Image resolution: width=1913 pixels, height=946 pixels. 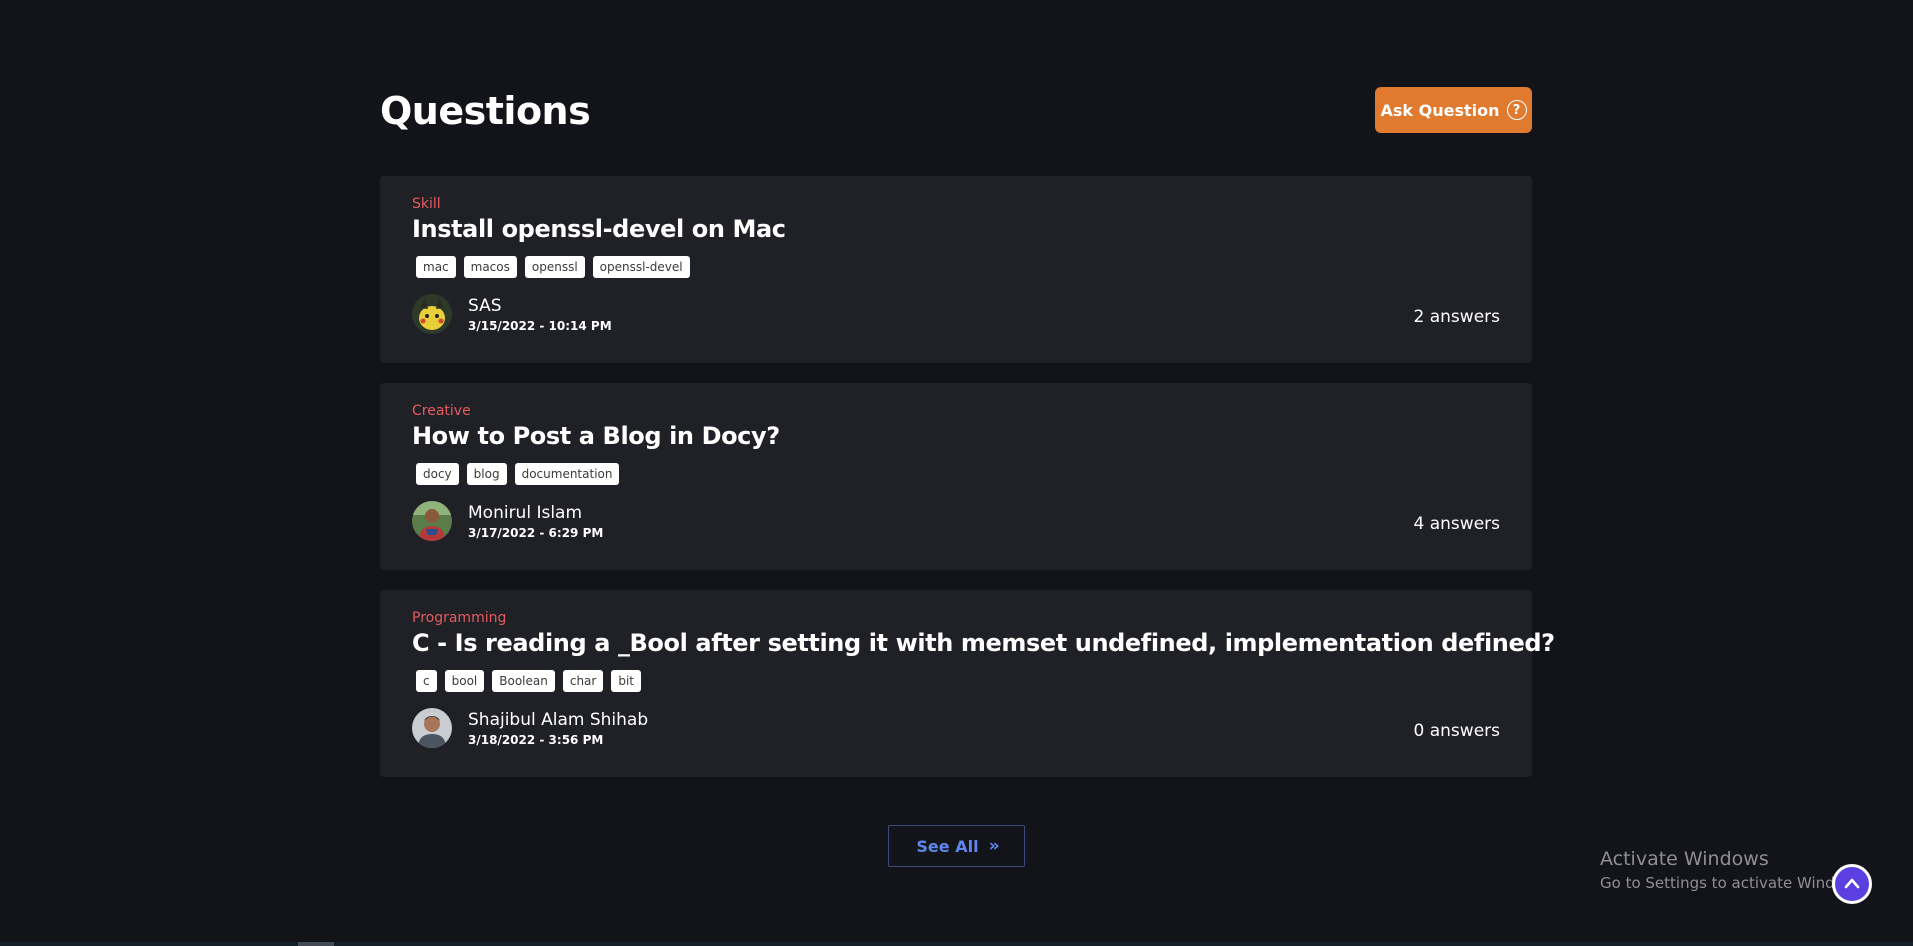 I want to click on author-info: Shajibul Alam Shihab 3/18/2022 - 3:56 PM, so click(x=558, y=728).